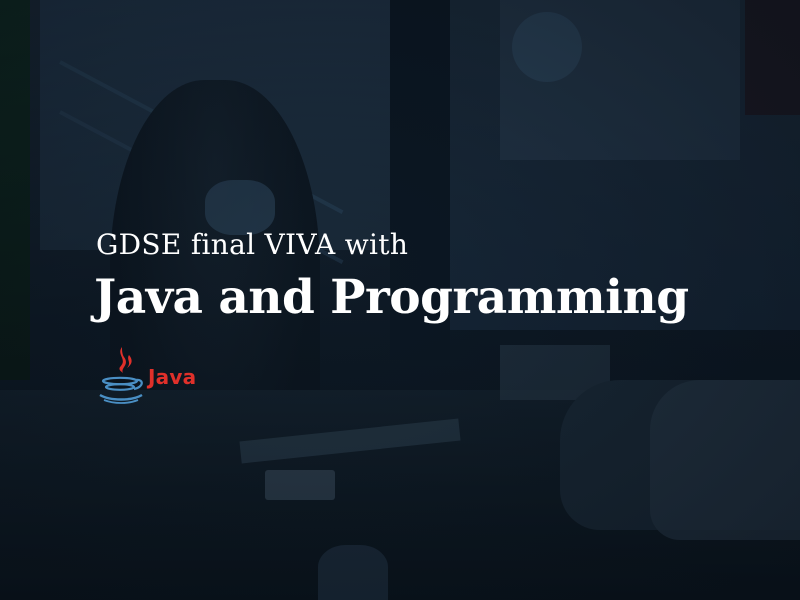  Describe the element at coordinates (252, 244) in the screenshot. I see `banner-subtitle: GDSE final VIVA with` at that location.